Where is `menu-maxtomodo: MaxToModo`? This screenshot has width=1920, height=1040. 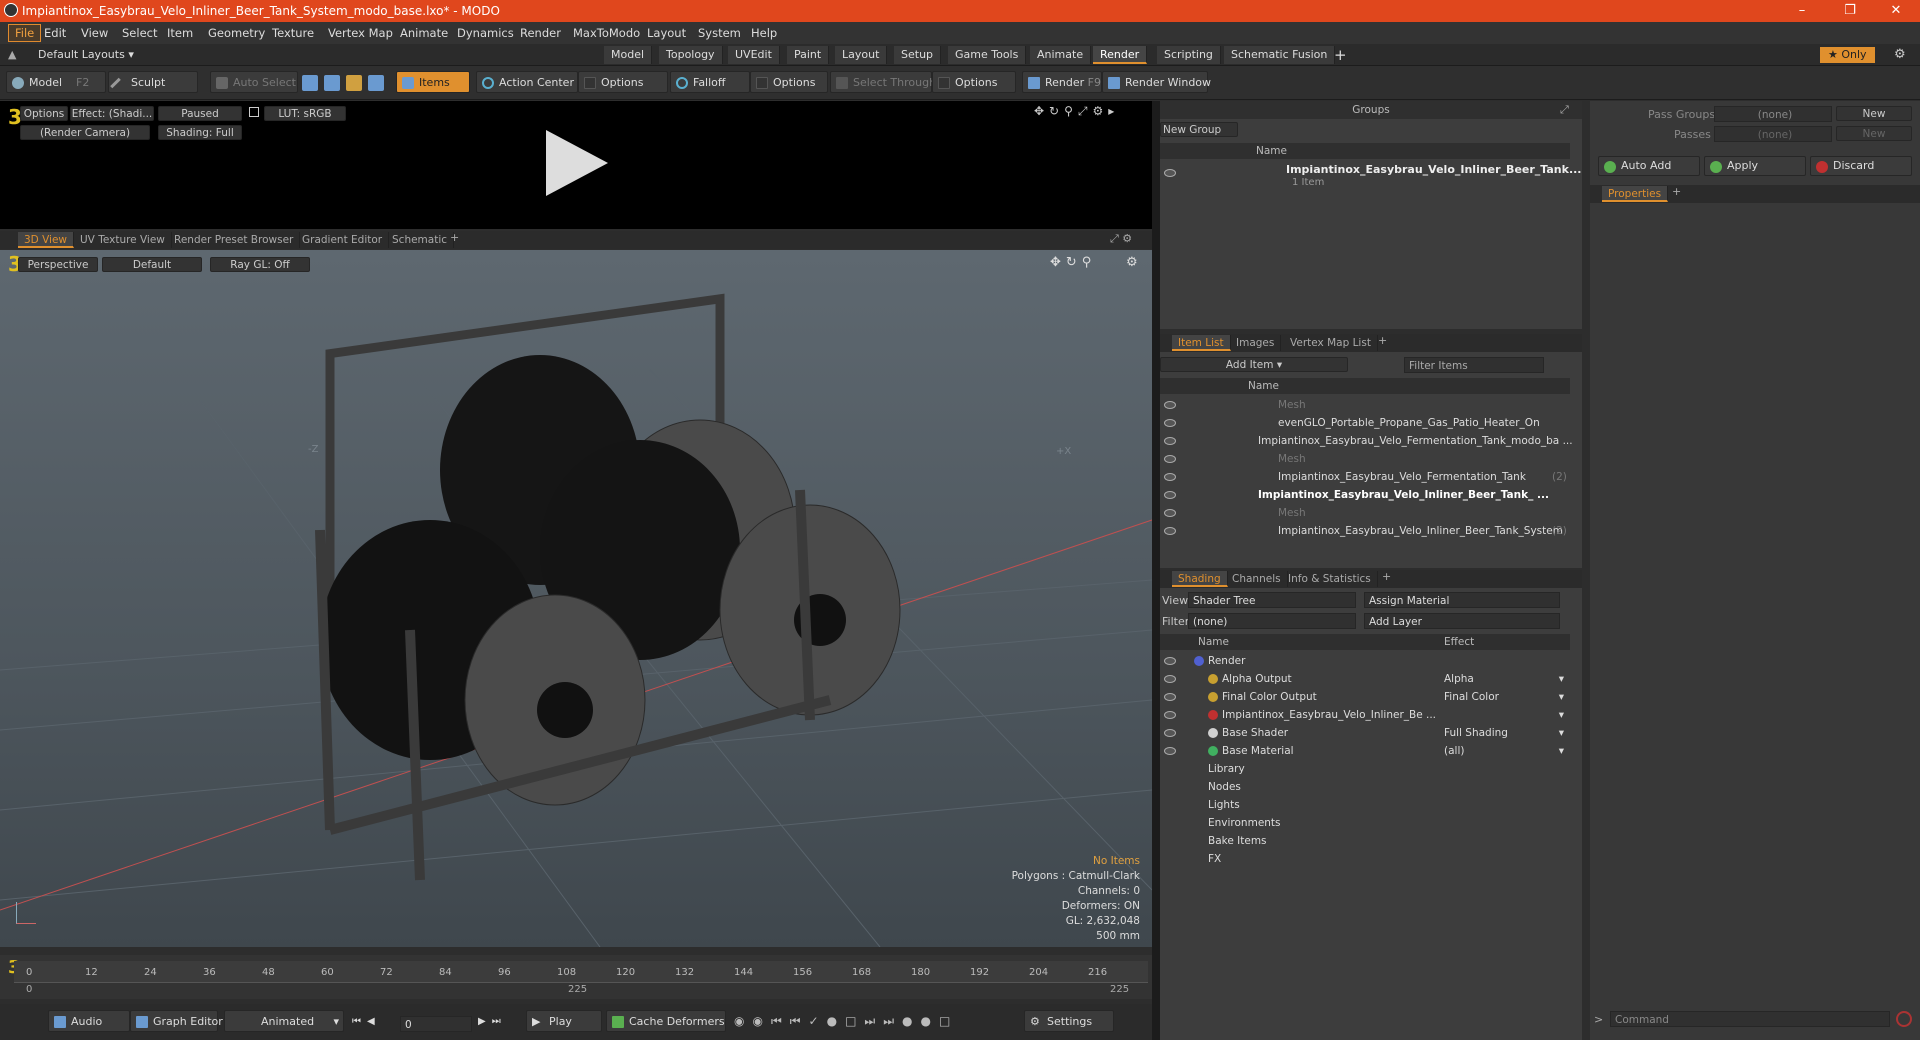 menu-maxtomodo: MaxToModo is located at coordinates (606, 33).